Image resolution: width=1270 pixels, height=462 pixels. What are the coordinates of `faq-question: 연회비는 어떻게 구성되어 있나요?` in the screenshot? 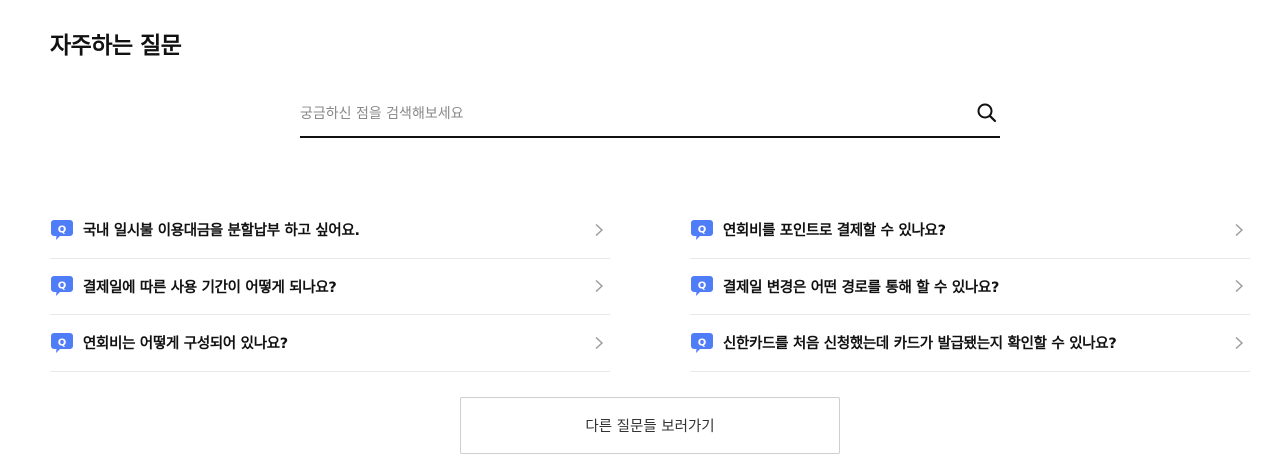 It's located at (185, 344).